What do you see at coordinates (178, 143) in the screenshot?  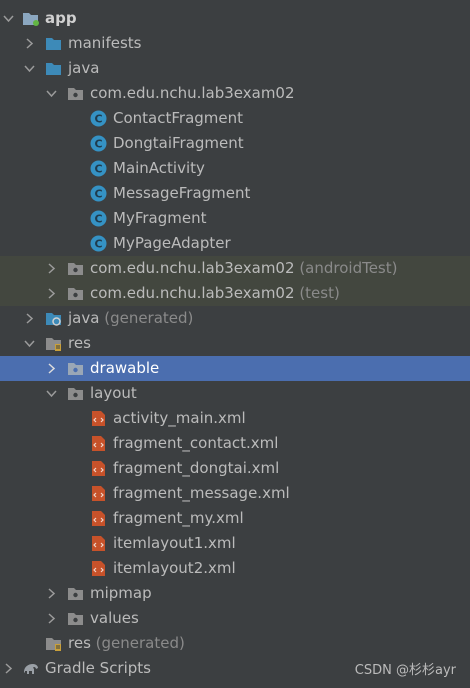 I see `tree-label-class: DongtaiFragment` at bounding box center [178, 143].